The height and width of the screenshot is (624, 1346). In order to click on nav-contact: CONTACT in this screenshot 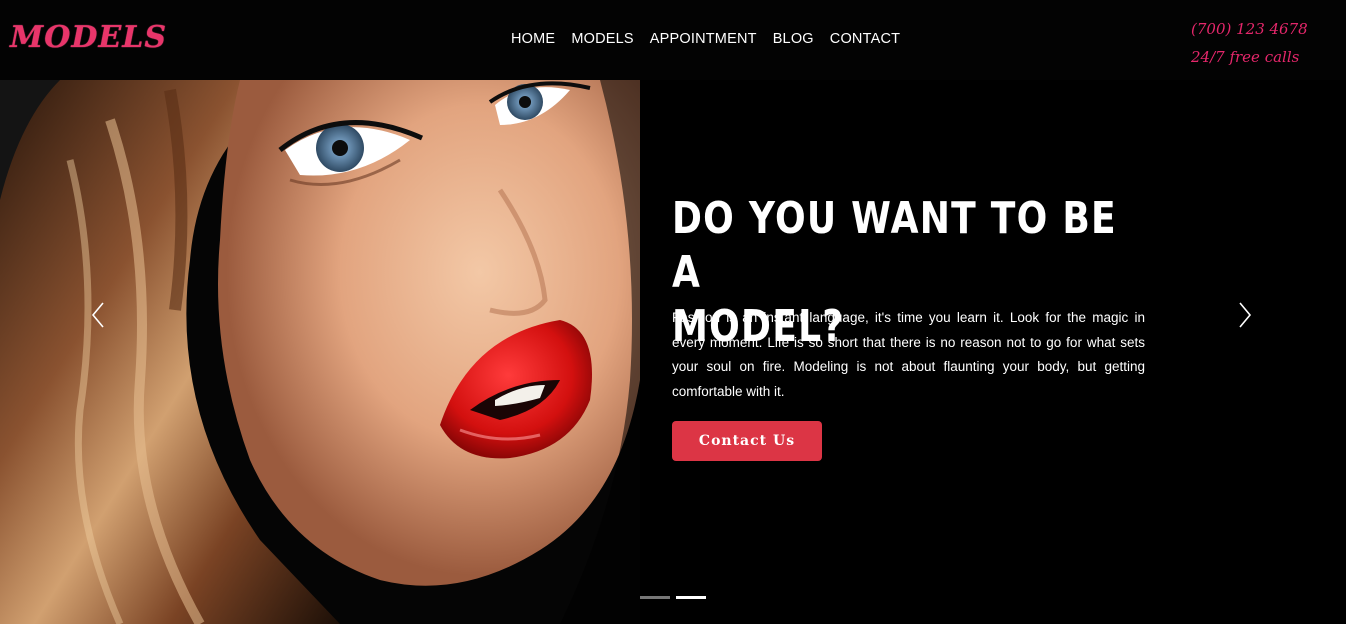, I will do `click(865, 39)`.